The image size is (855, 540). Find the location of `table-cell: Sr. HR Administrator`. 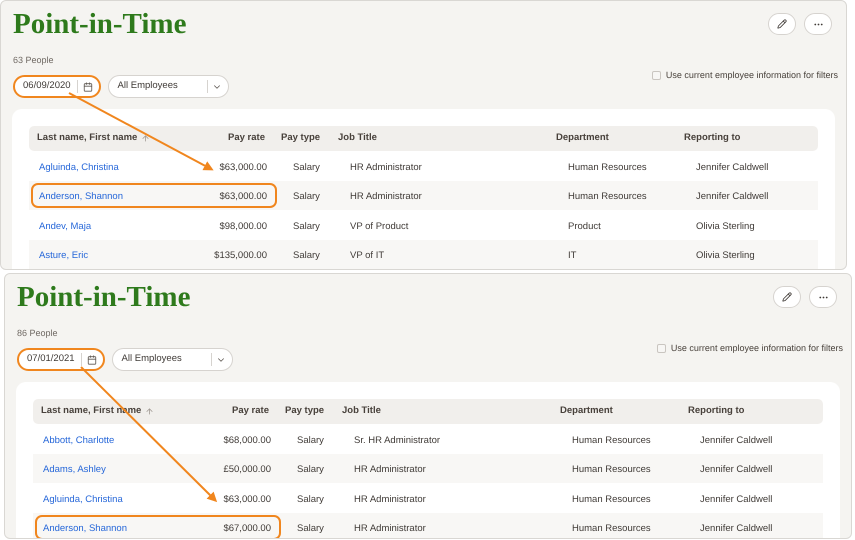

table-cell: Sr. HR Administrator is located at coordinates (397, 440).